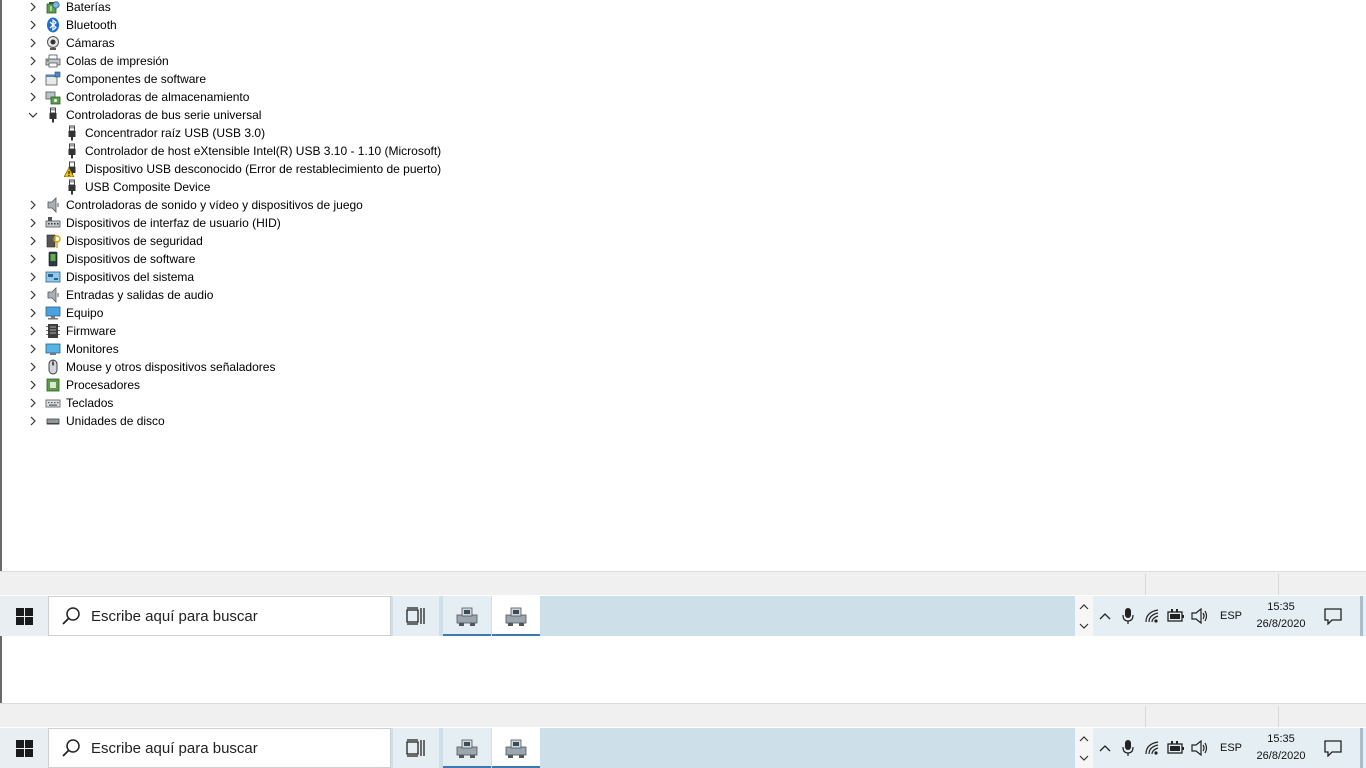 This screenshot has height=768, width=1366. I want to click on tree-category: Procesadores, so click(83, 385).